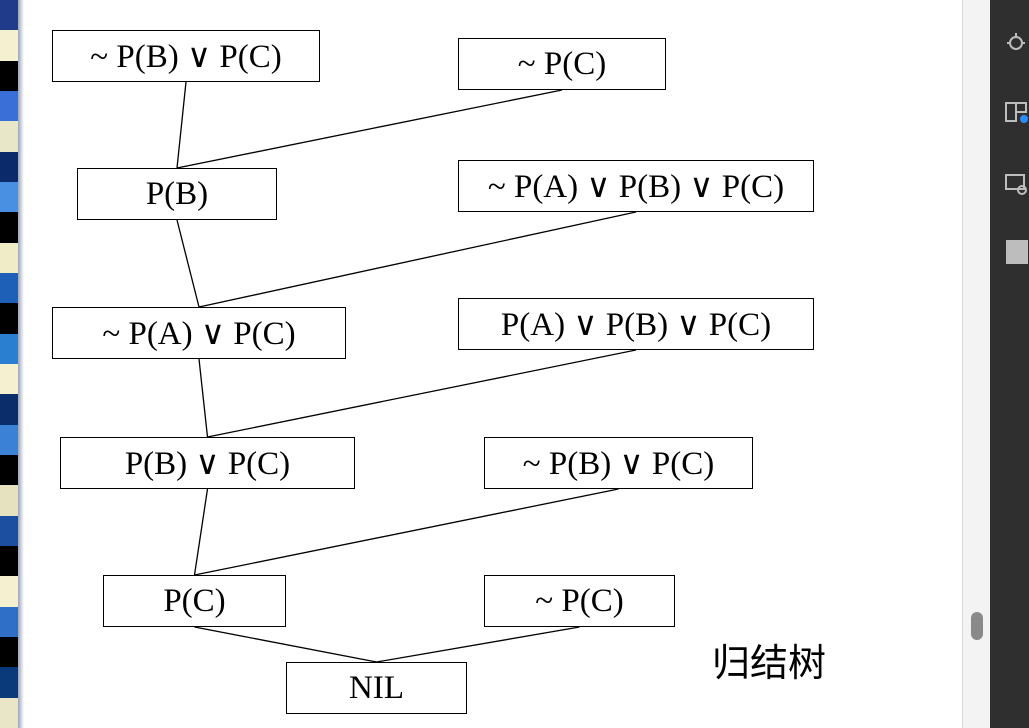 This screenshot has height=728, width=1029. I want to click on node-label: ~ P(A) ∨ P(B) ∨ P(C), so click(636, 187).